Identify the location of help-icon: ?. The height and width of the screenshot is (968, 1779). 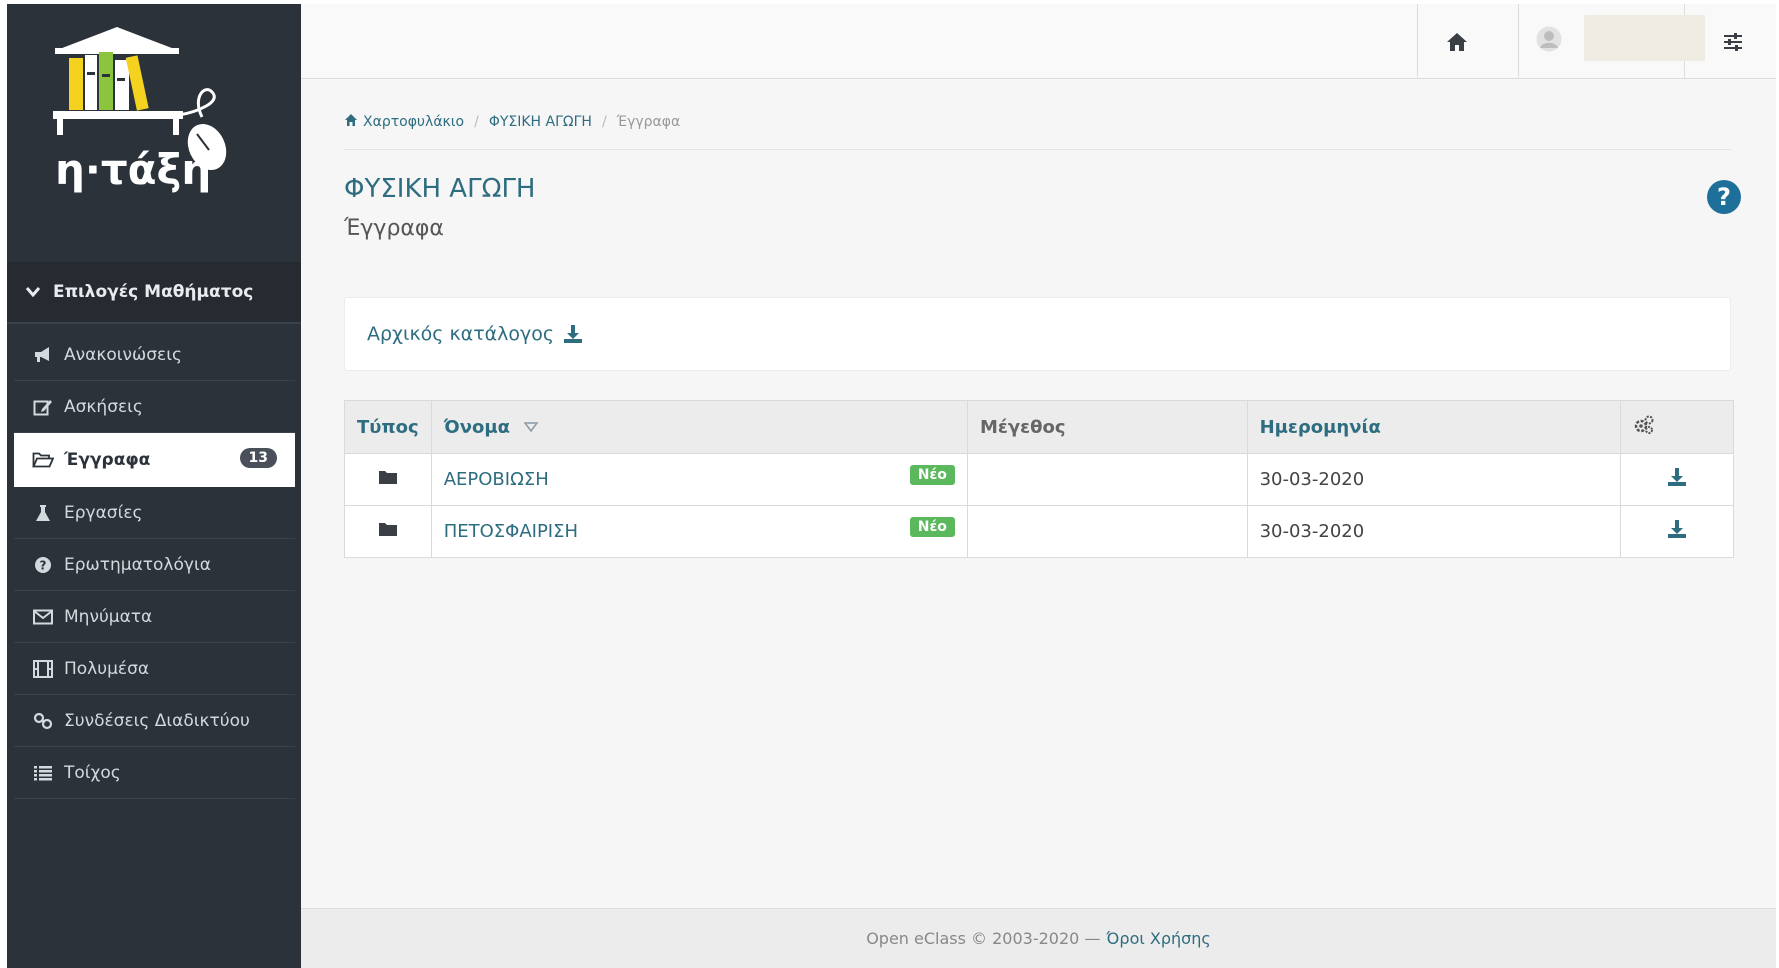
(1724, 197).